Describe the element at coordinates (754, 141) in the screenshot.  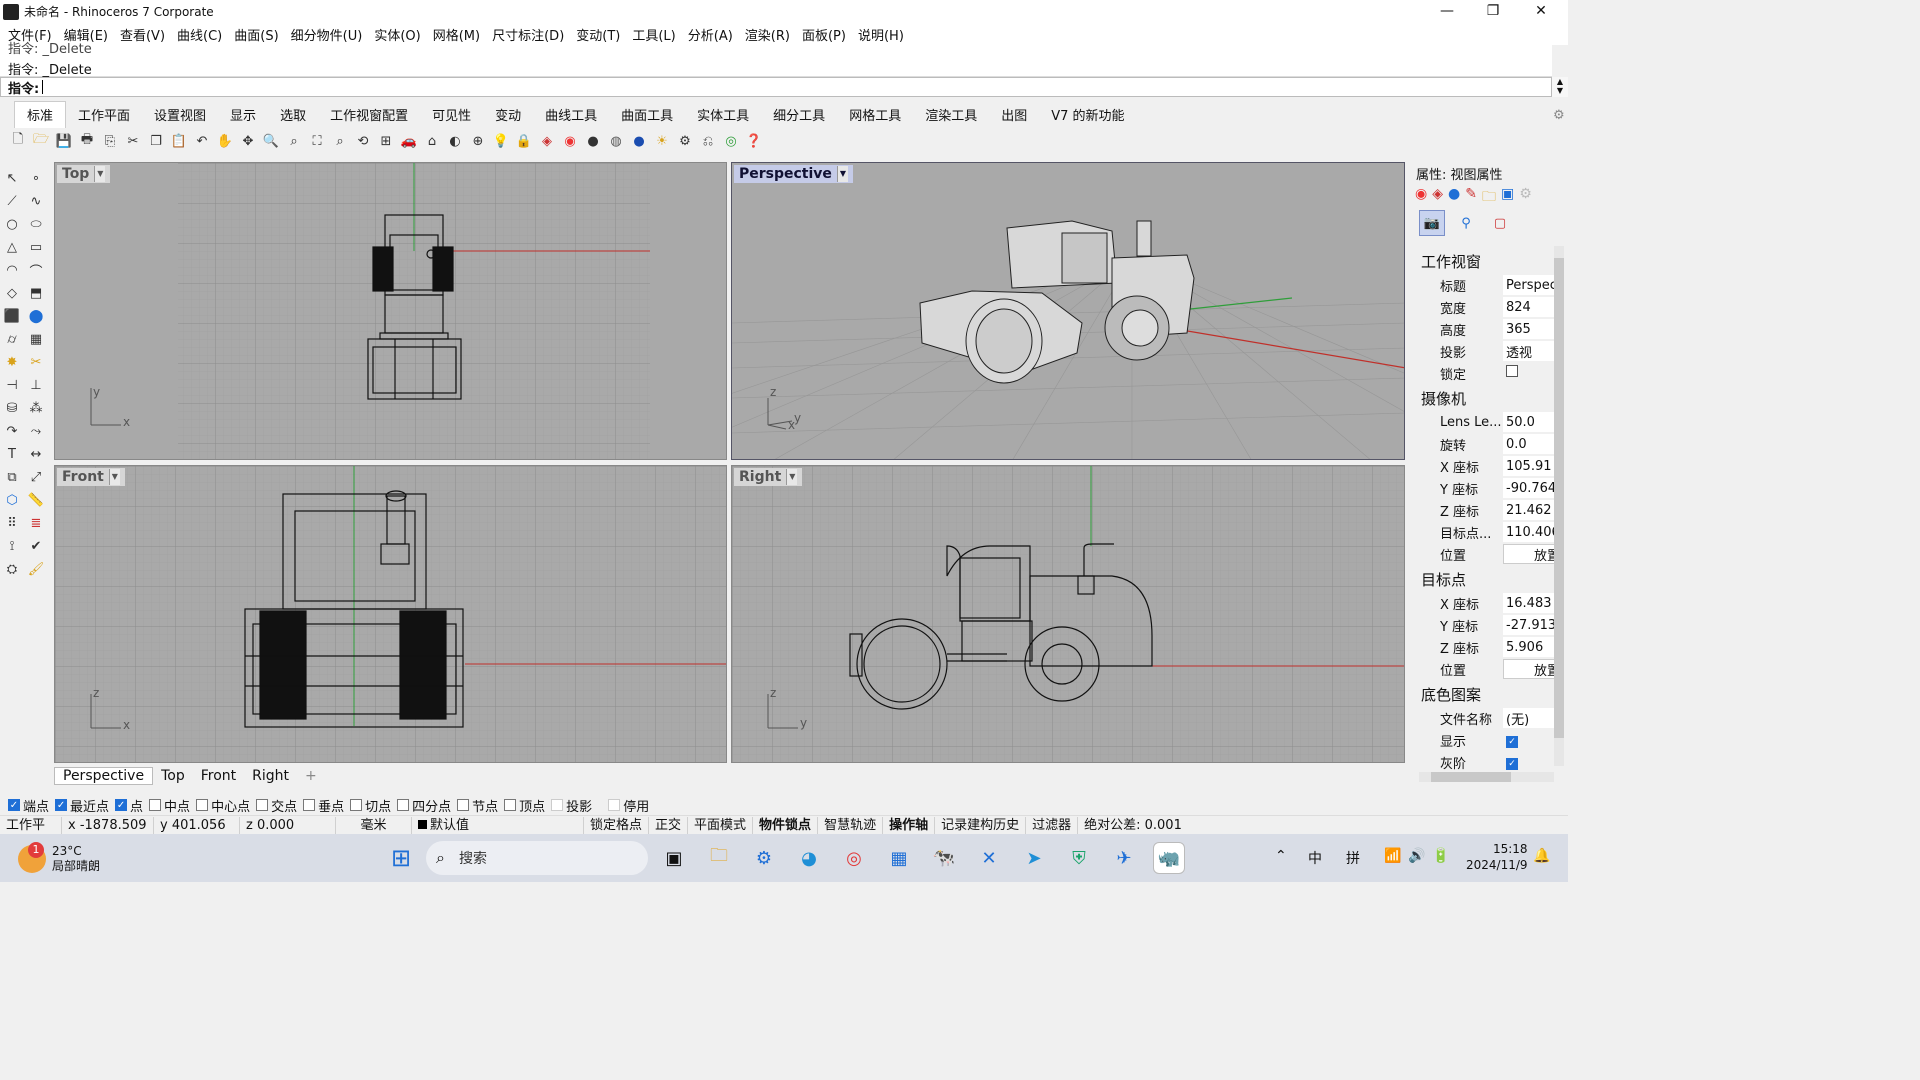
I see `help-icon: ❓` at that location.